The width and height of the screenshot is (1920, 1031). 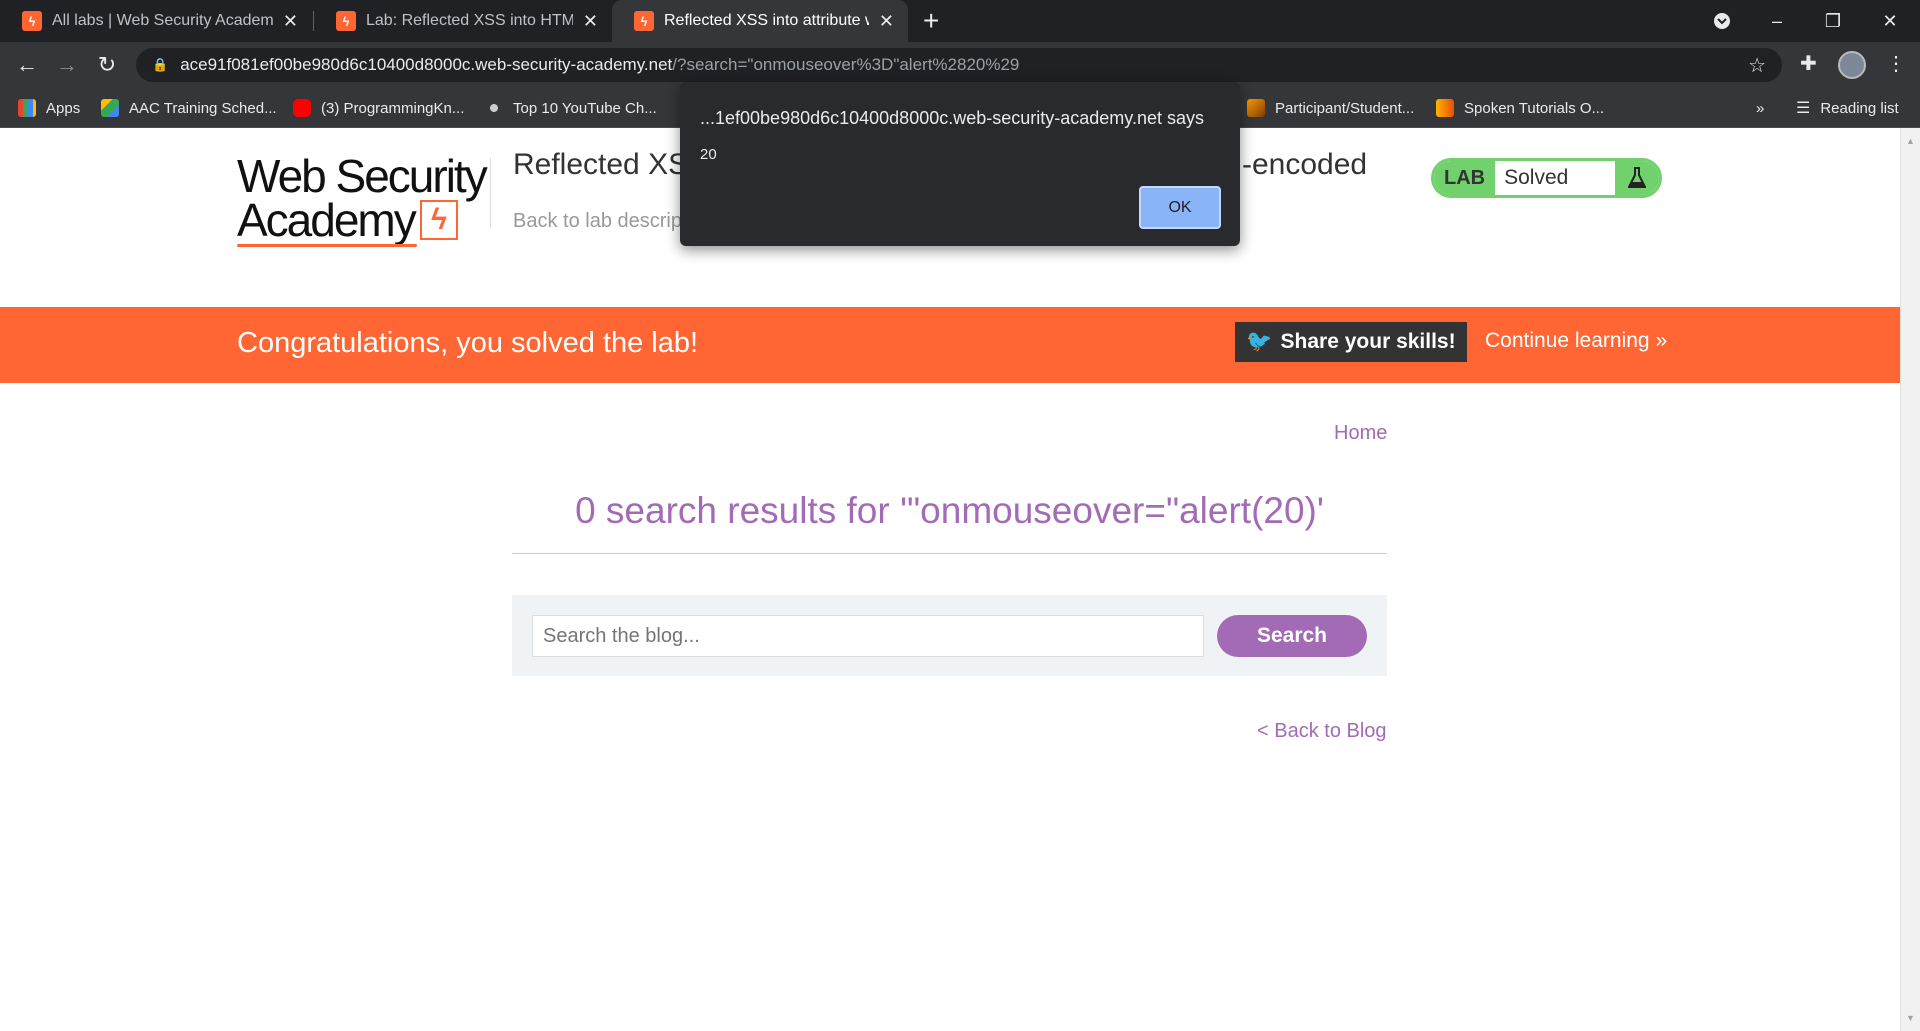 What do you see at coordinates (1808, 63) in the screenshot?
I see `extensions-icon: ✚` at bounding box center [1808, 63].